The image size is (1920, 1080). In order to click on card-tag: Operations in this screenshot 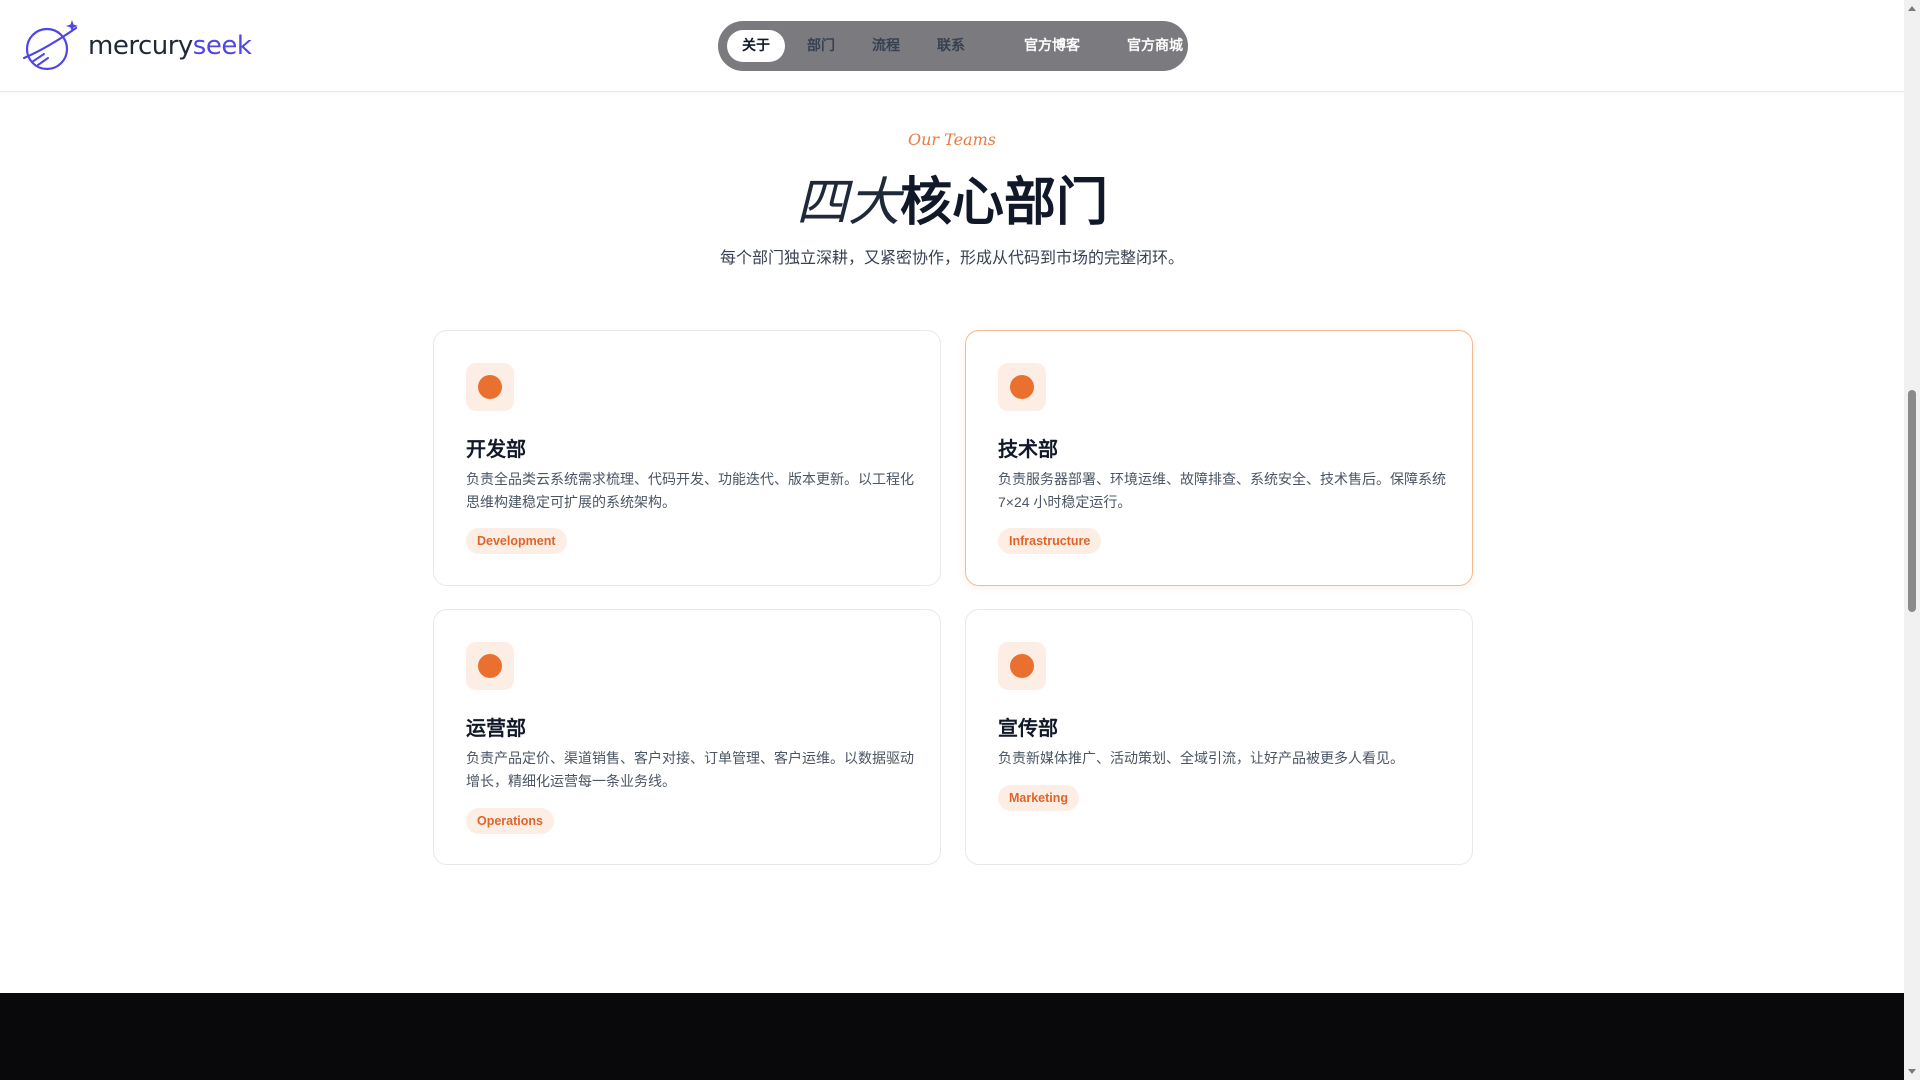, I will do `click(510, 821)`.